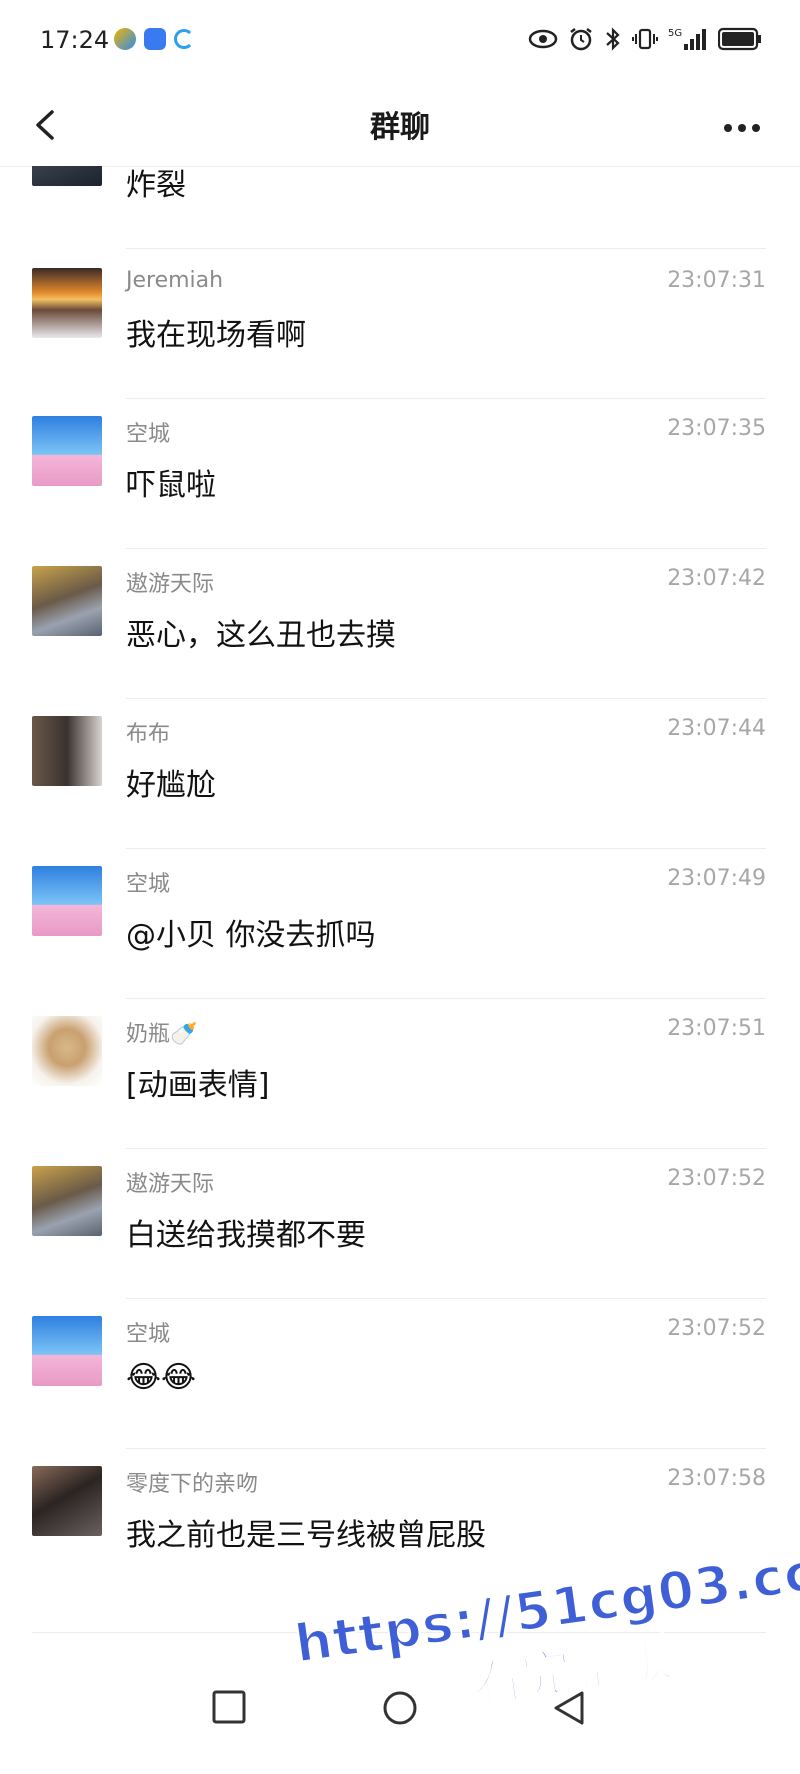 This screenshot has width=800, height=1774. What do you see at coordinates (148, 734) in the screenshot?
I see `sender-name: 布布` at bounding box center [148, 734].